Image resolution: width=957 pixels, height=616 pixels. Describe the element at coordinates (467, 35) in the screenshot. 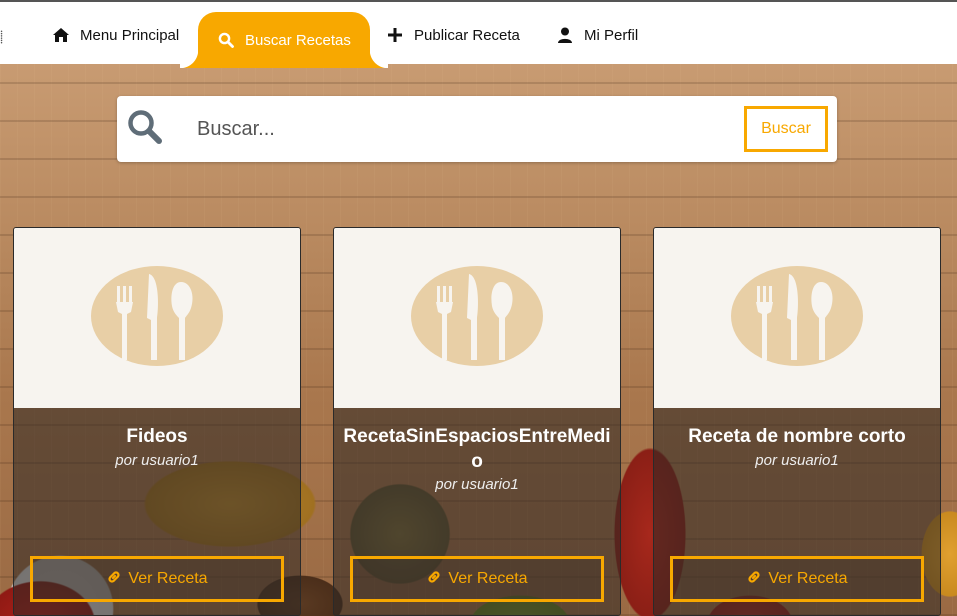

I see `tab-label: Publicar Receta` at that location.